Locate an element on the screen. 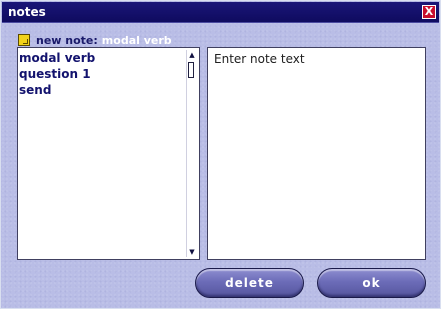  close-icon: X is located at coordinates (429, 11).